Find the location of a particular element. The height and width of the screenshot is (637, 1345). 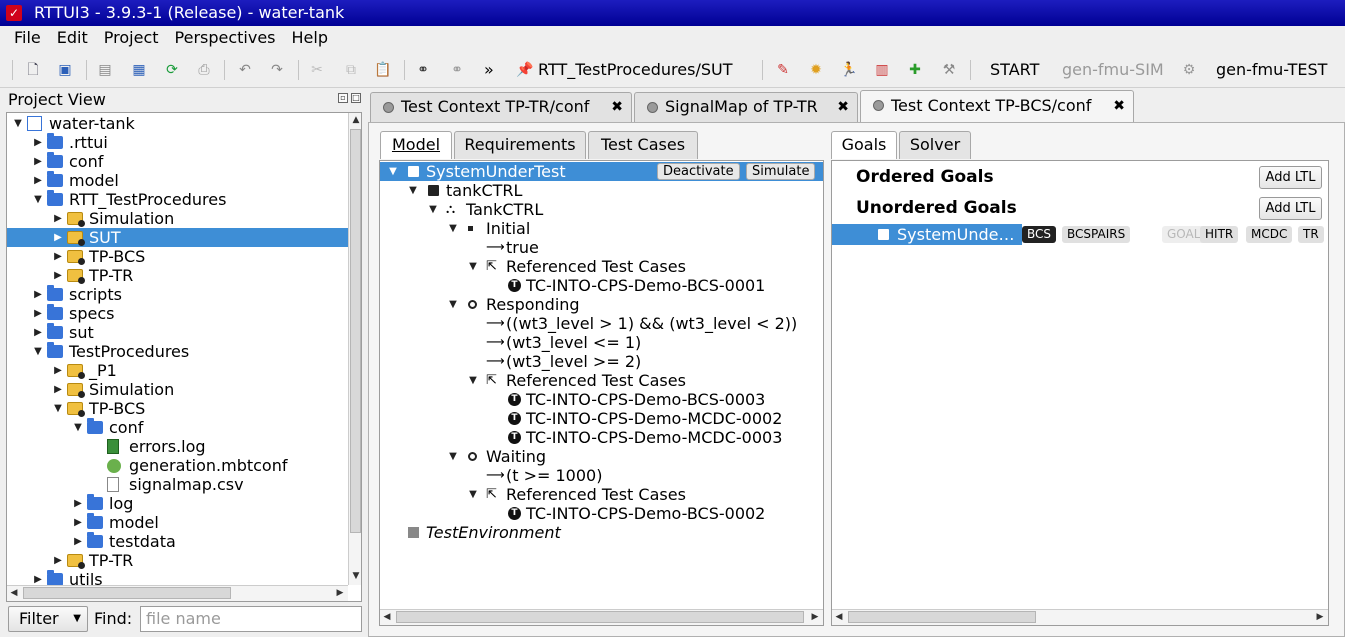

find-input: file name is located at coordinates (251, 619).